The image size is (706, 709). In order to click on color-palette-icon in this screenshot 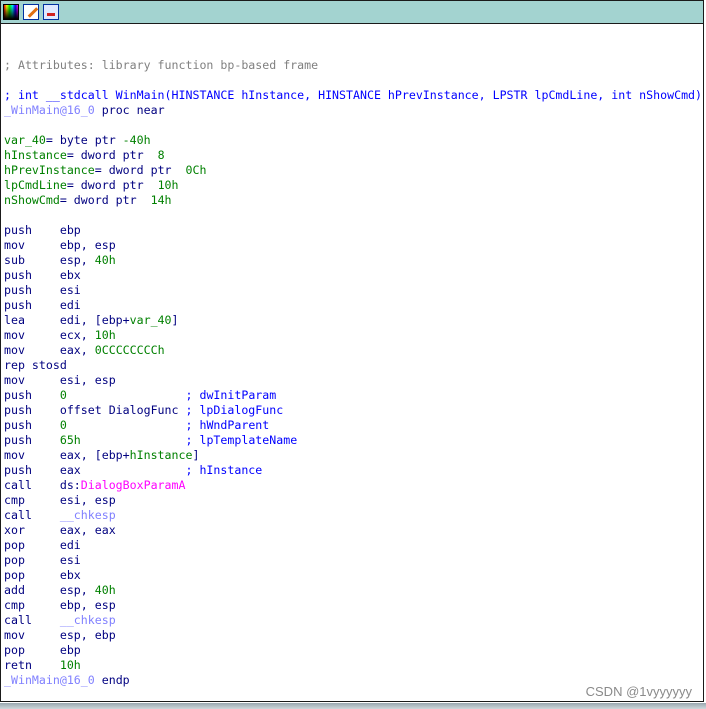, I will do `click(11, 12)`.